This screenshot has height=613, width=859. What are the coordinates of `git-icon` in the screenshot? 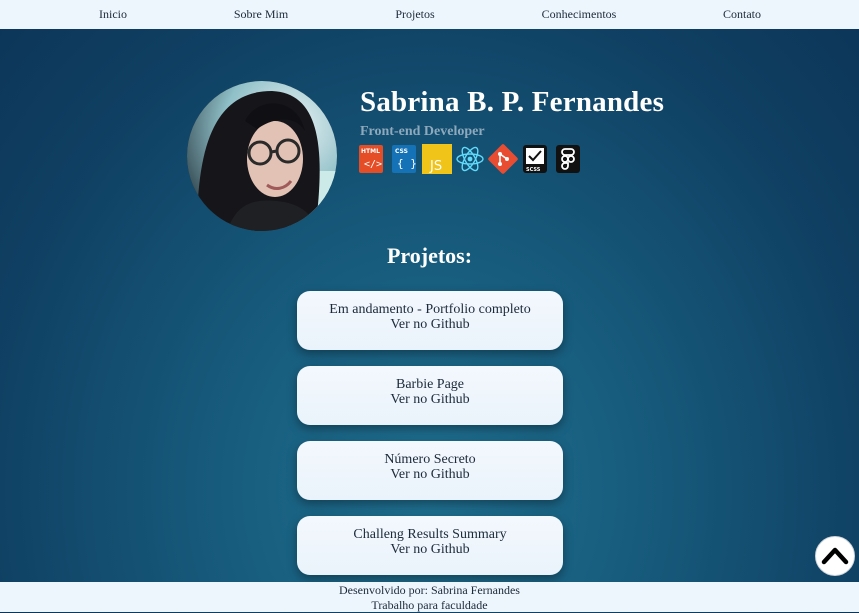 It's located at (502, 159).